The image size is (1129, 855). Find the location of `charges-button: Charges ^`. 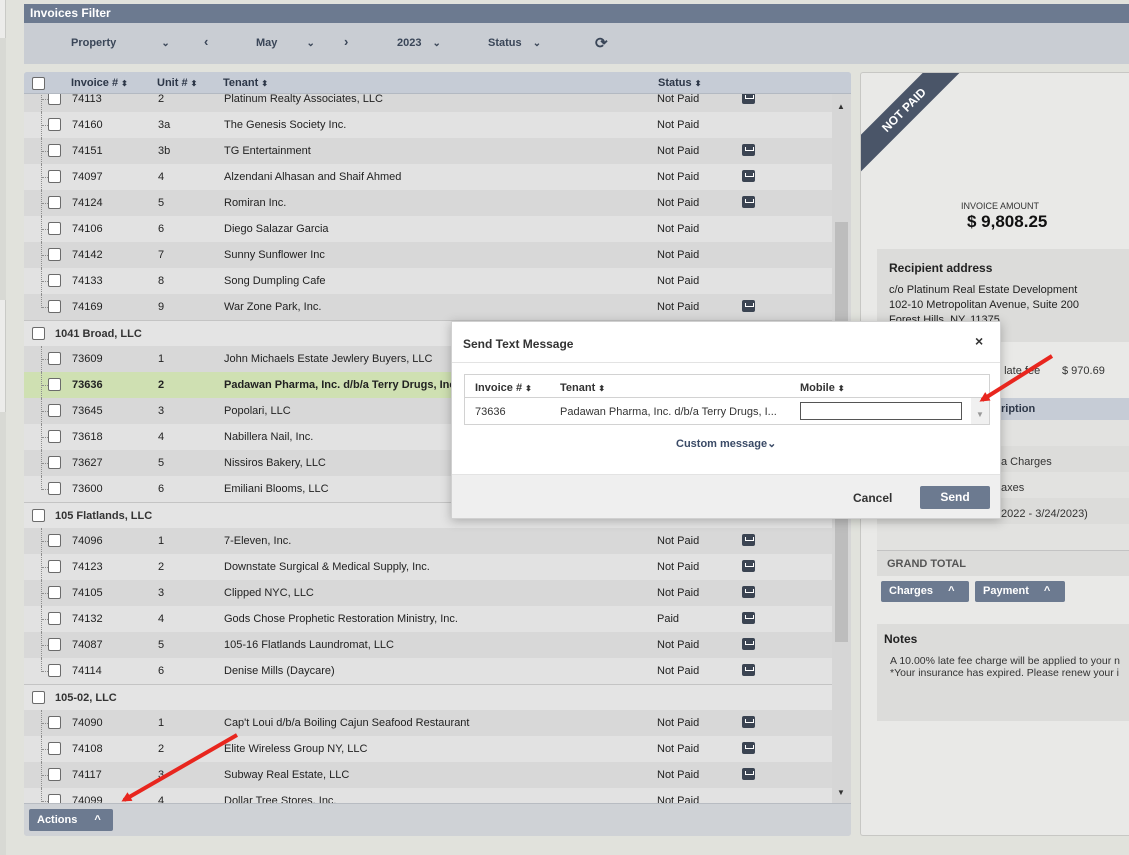

charges-button: Charges ^ is located at coordinates (925, 591).